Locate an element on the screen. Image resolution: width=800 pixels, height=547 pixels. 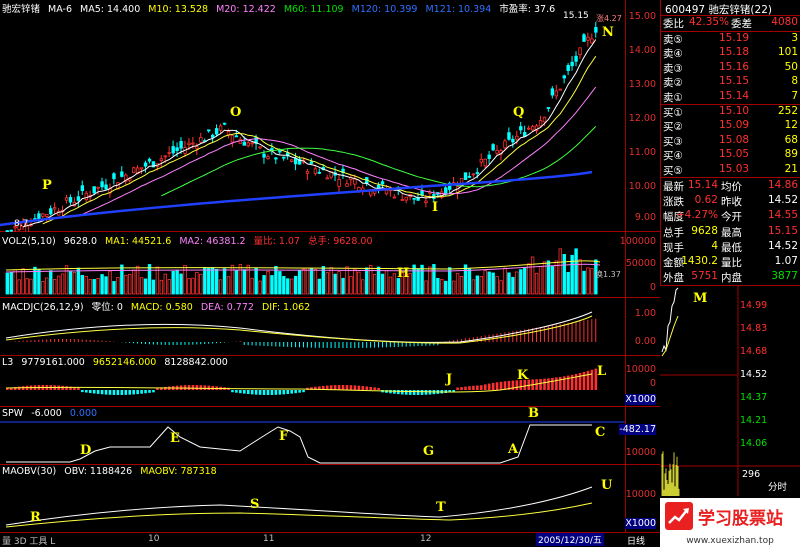
sell-level-row: 卖④ 15.18 101 is located at coordinates (730, 53).